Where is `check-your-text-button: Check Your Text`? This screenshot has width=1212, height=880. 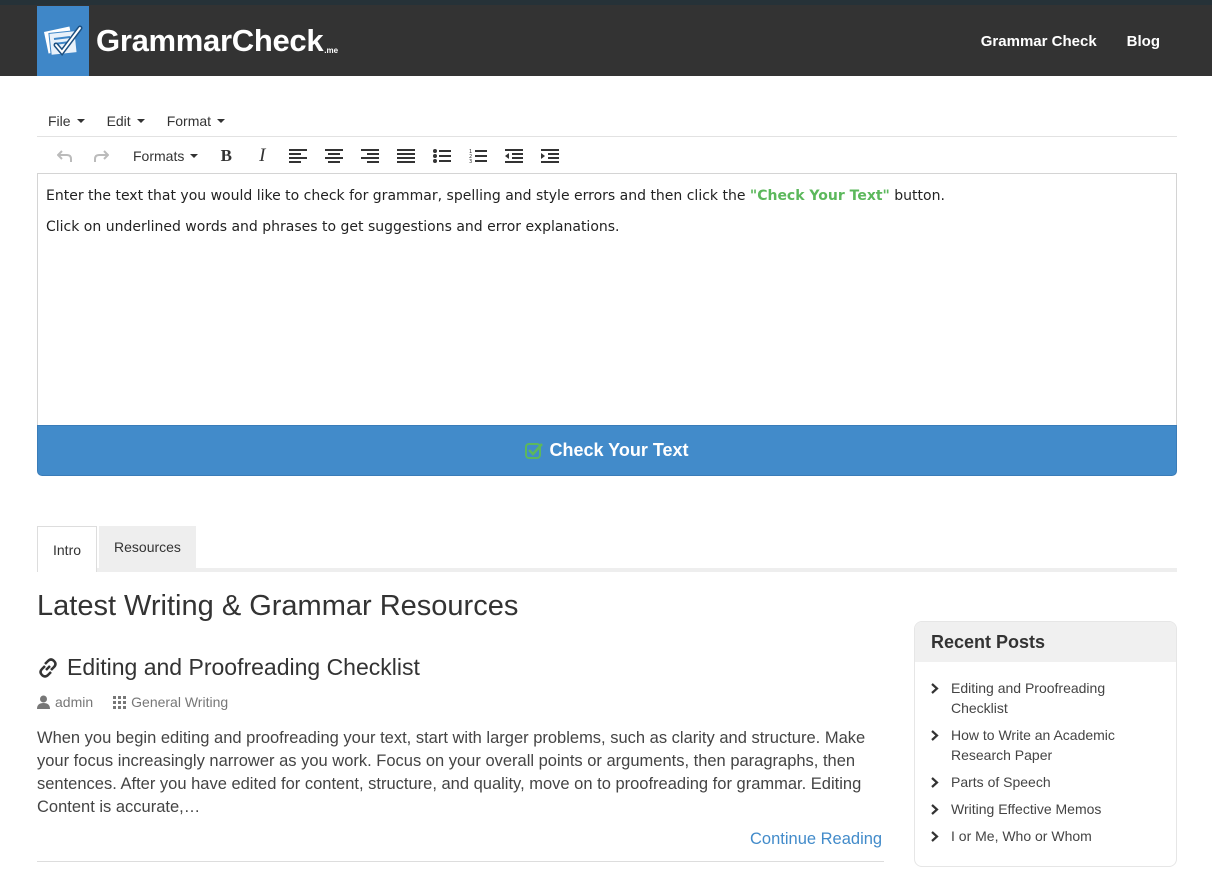 check-your-text-button: Check Your Text is located at coordinates (607, 450).